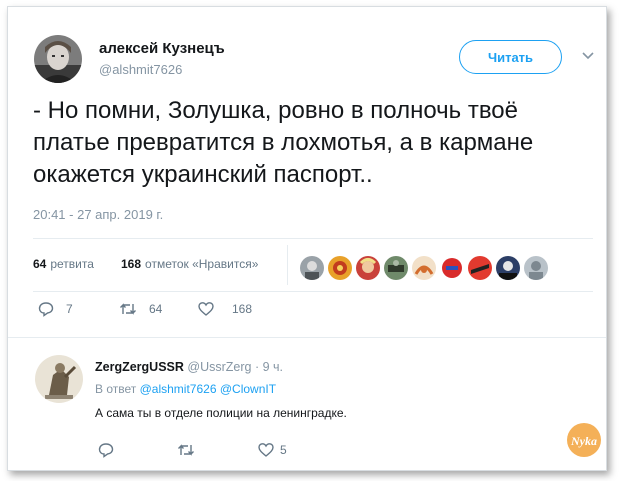 The image size is (621, 481). I want to click on reply-time: · 9 ч., so click(269, 367).